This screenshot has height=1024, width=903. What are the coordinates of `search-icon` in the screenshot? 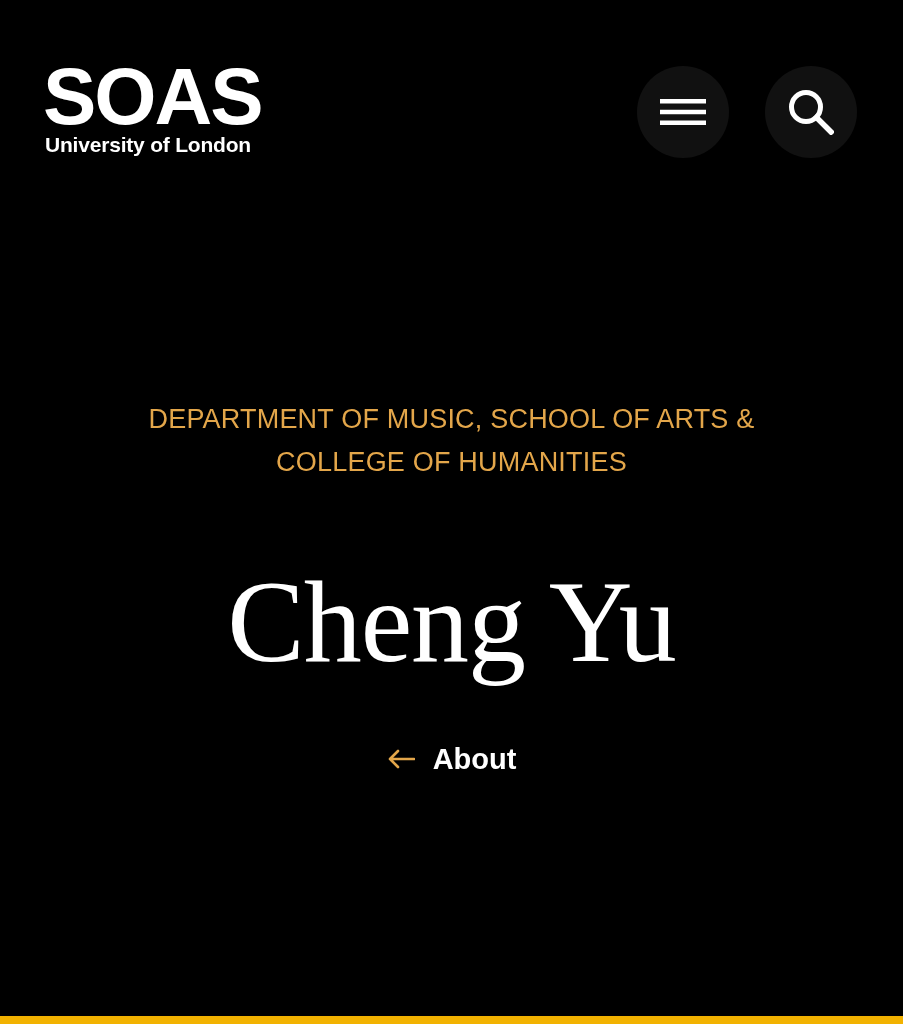 It's located at (811, 112).